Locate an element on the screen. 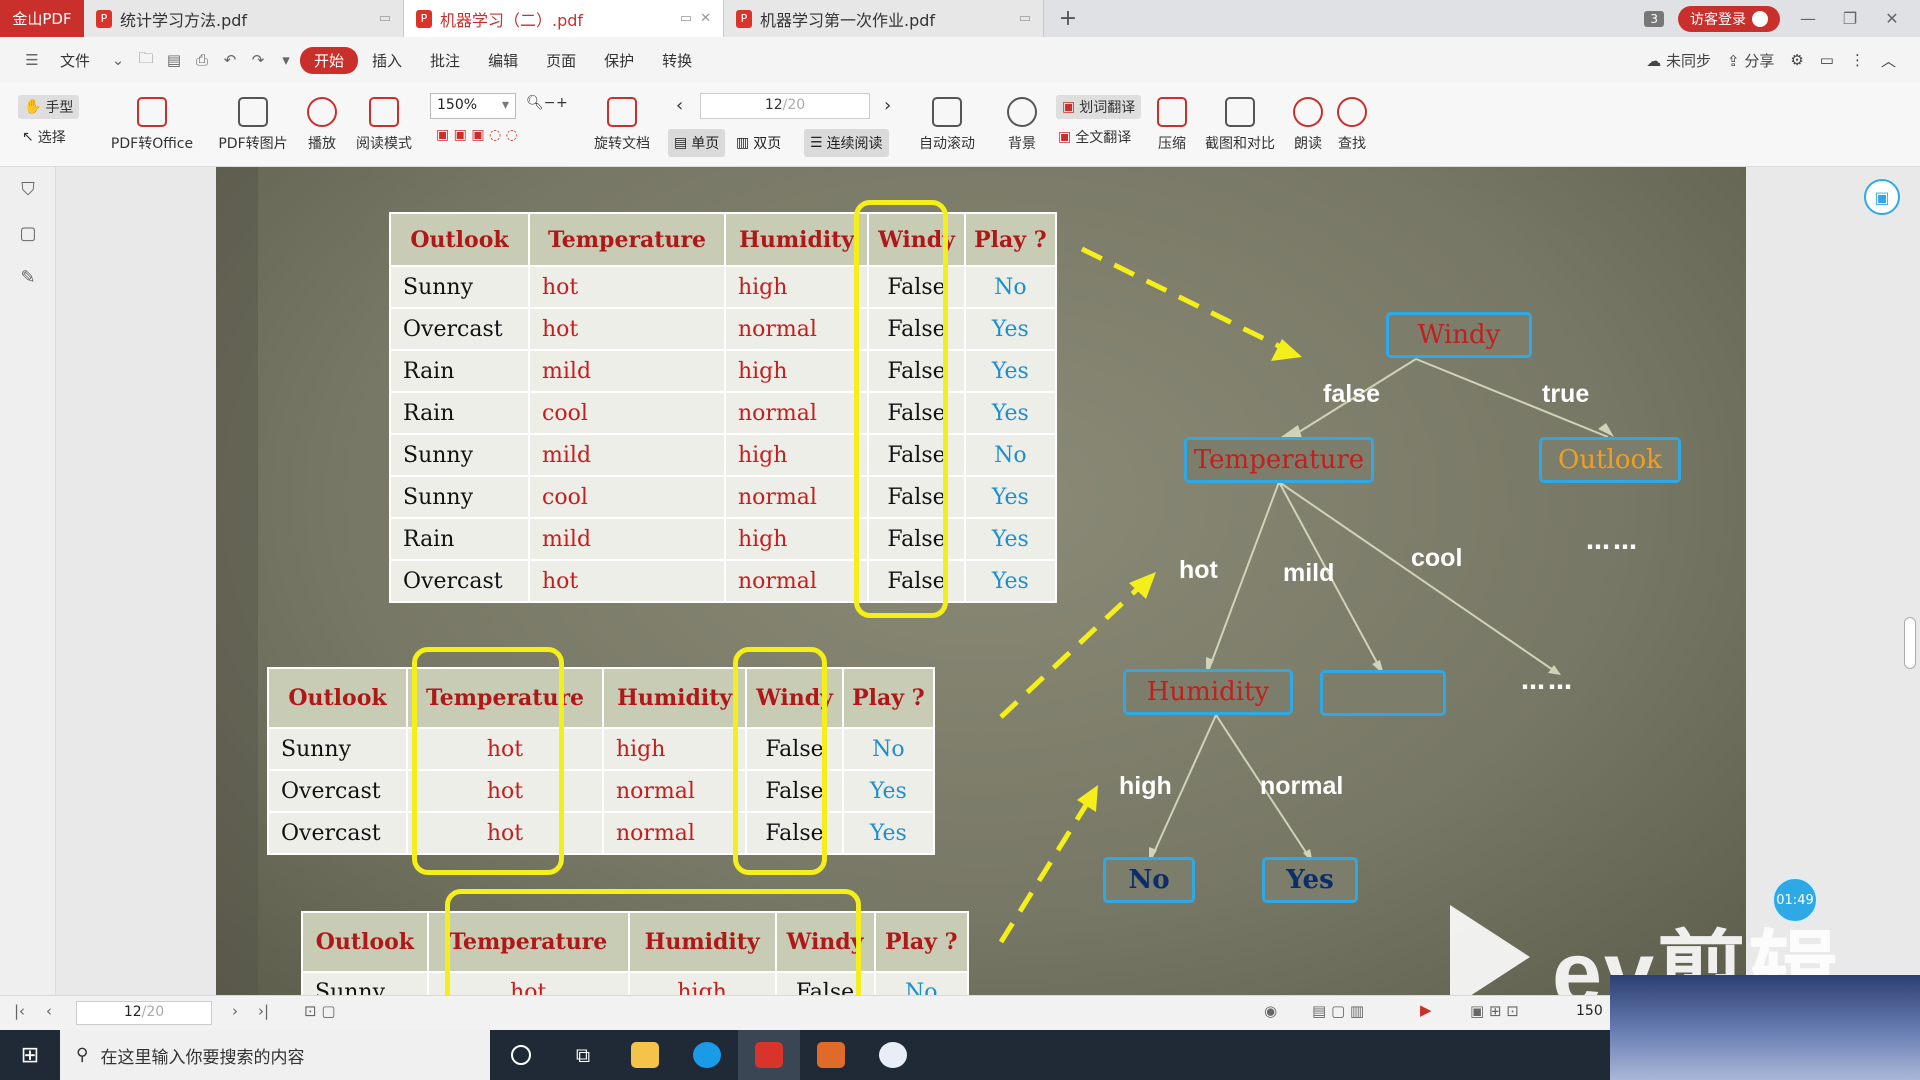 This screenshot has width=1920, height=1080. tab-stats: P 统计学习方法.pdf ▭ is located at coordinates (244, 18).